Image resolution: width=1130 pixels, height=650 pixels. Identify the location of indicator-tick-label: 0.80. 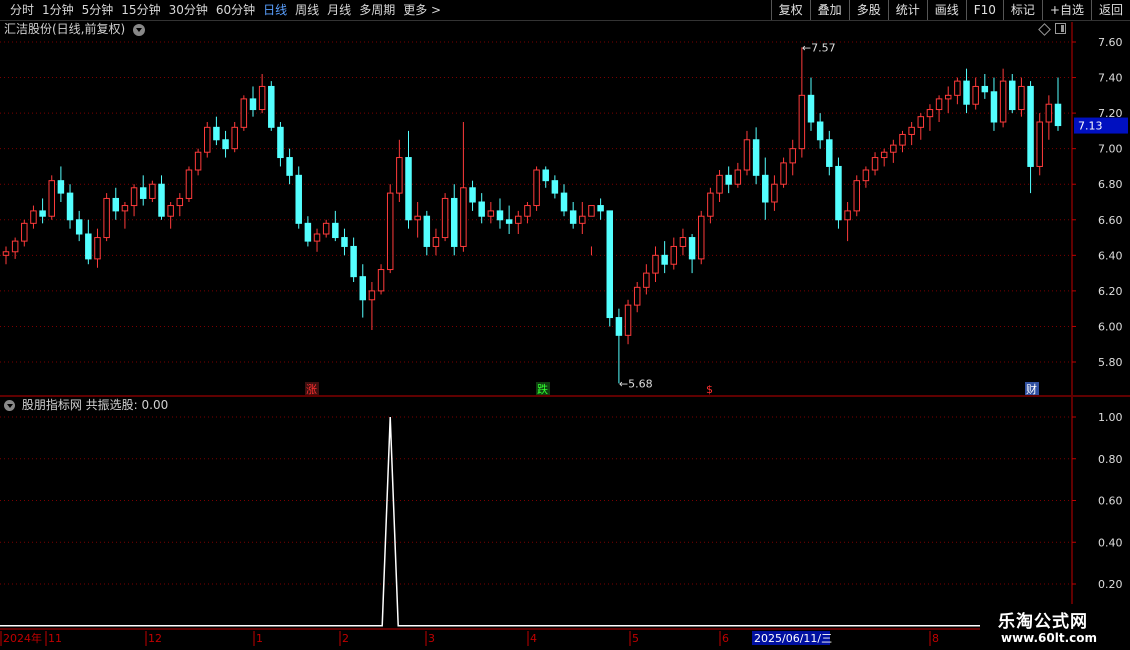
(1110, 459).